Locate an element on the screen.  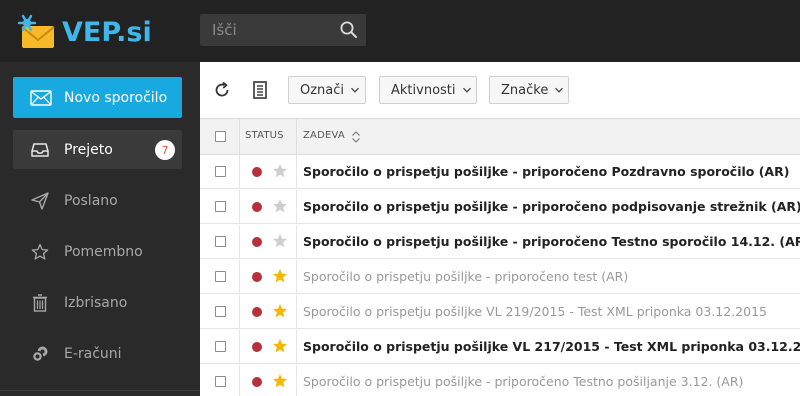
sort-icon is located at coordinates (356, 136).